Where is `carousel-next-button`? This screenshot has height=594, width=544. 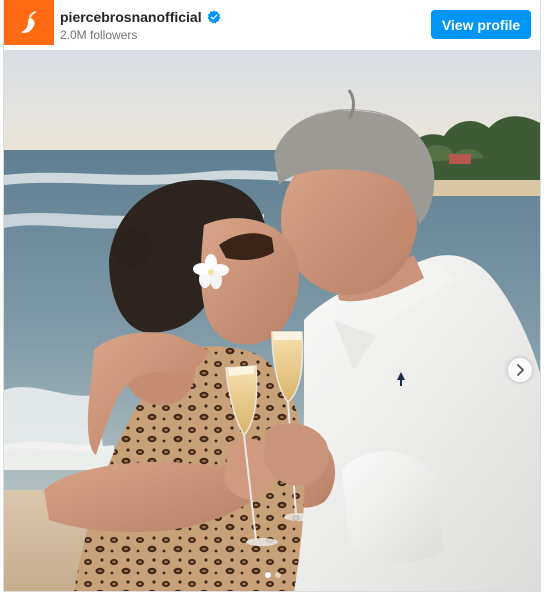 carousel-next-button is located at coordinates (520, 370).